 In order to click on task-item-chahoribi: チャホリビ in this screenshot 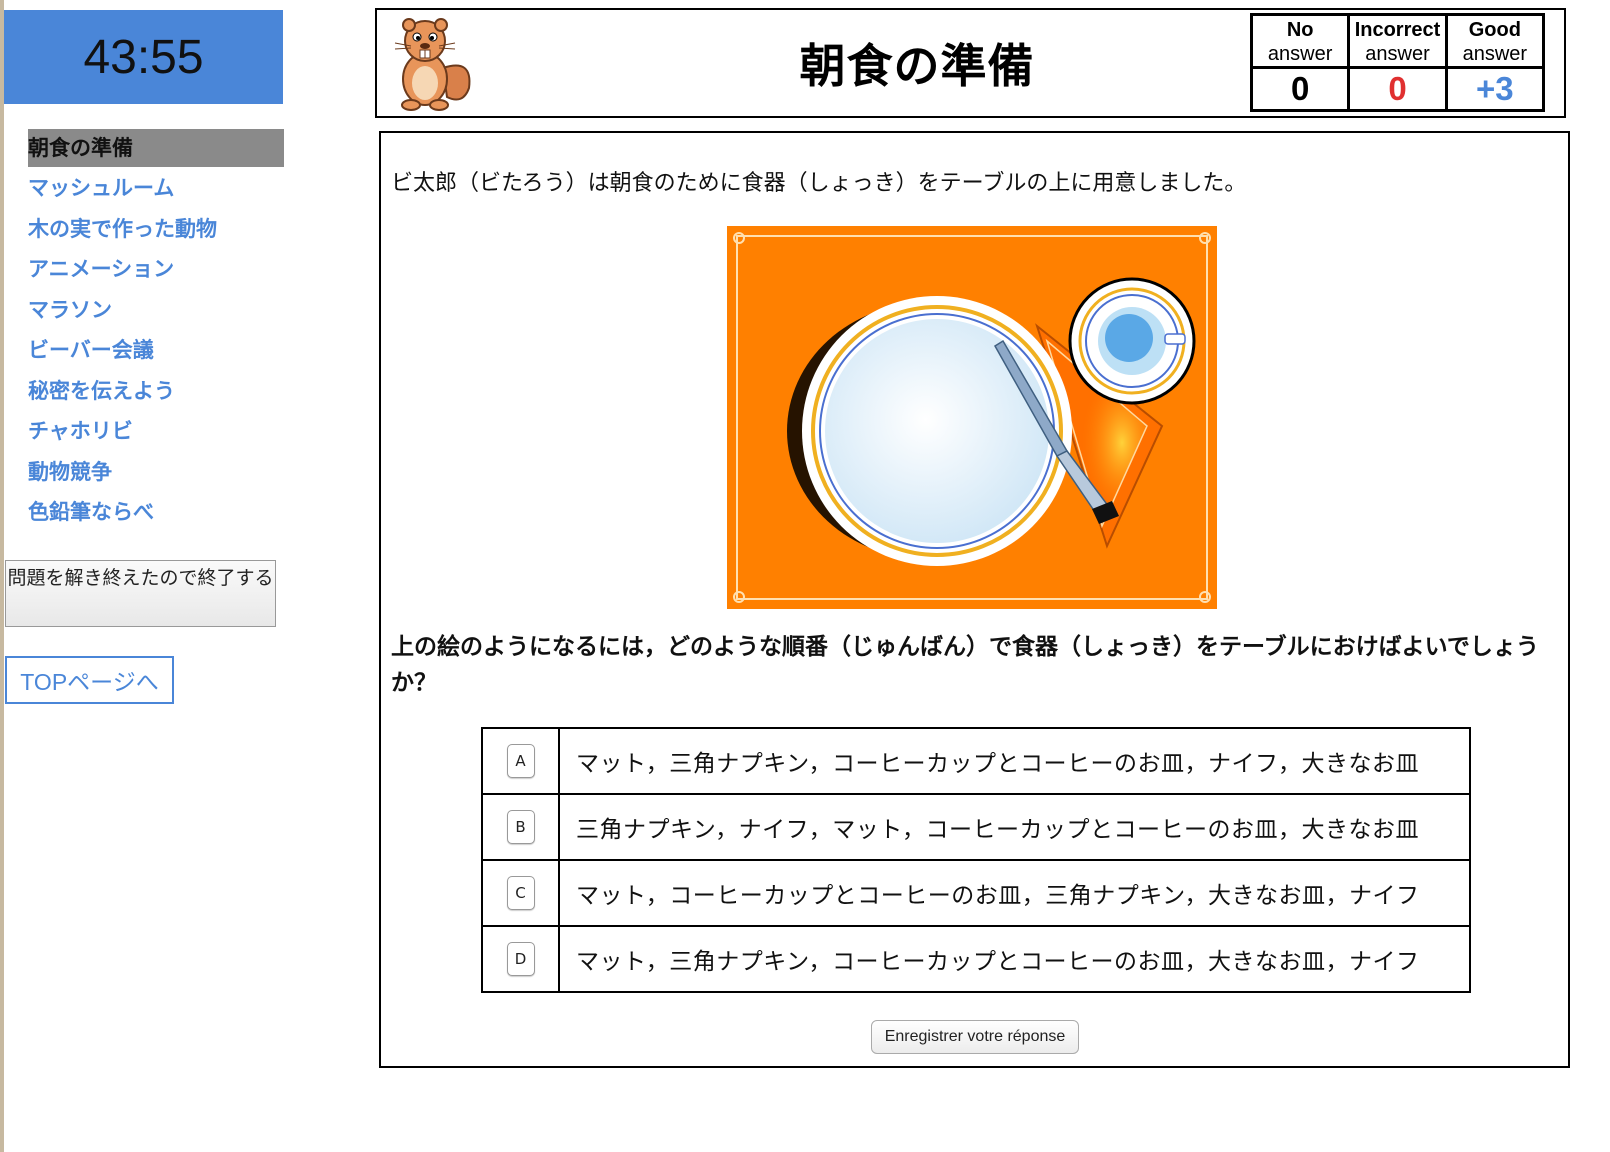, I will do `click(156, 434)`.